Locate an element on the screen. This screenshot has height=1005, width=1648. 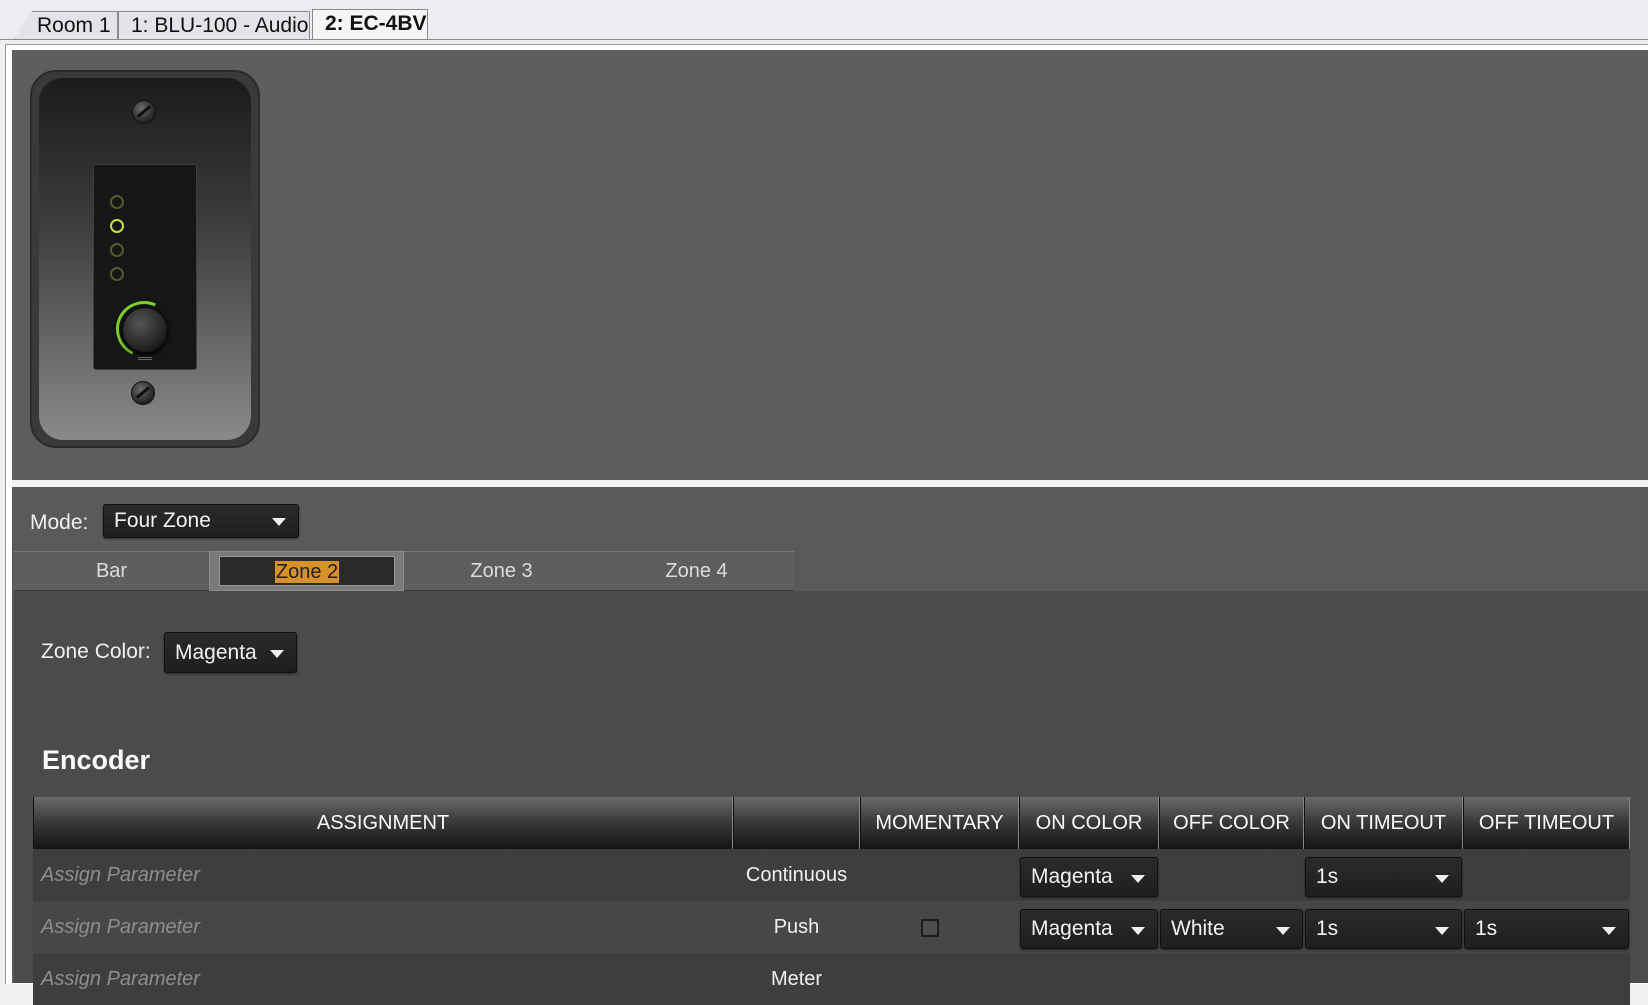
tab-ec-4bv: 2: EC-4BV is located at coordinates (370, 24).